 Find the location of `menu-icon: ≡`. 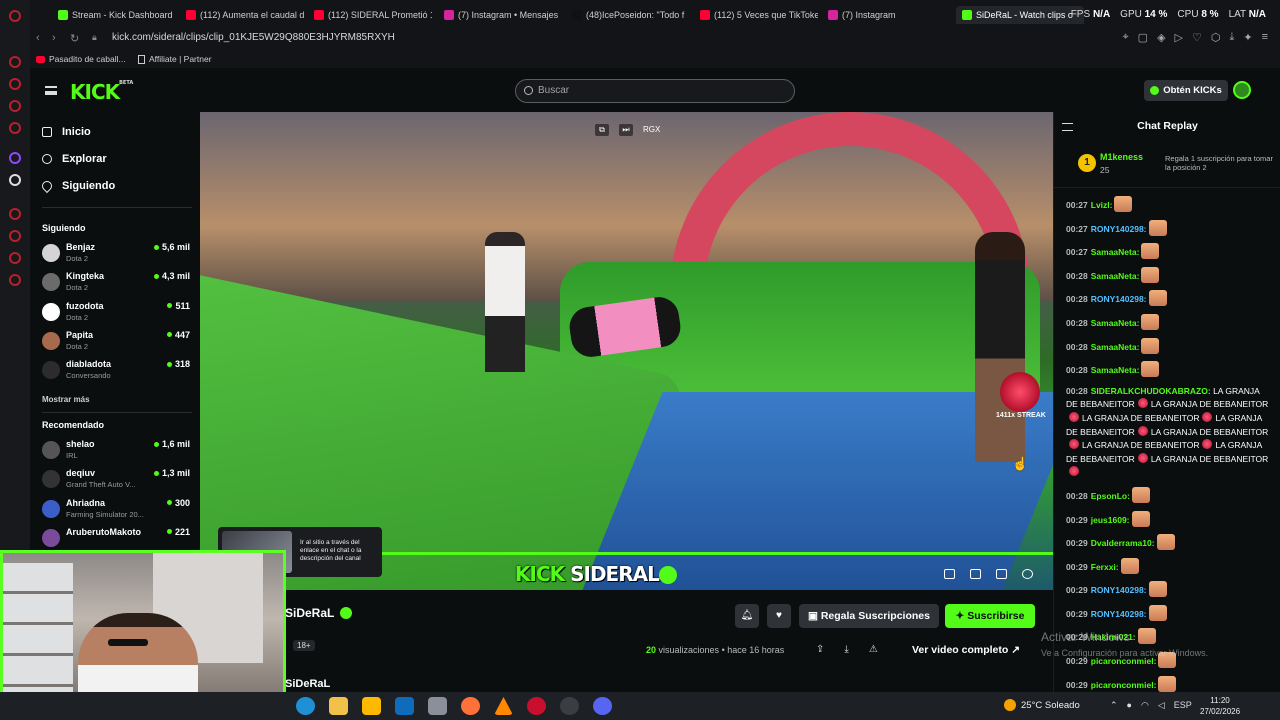

menu-icon: ≡ is located at coordinates (1265, 37).